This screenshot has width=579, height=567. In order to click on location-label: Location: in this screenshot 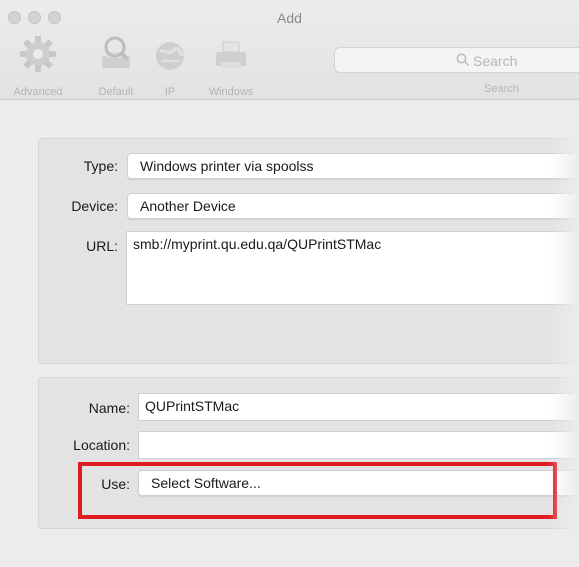, I will do `click(101, 445)`.